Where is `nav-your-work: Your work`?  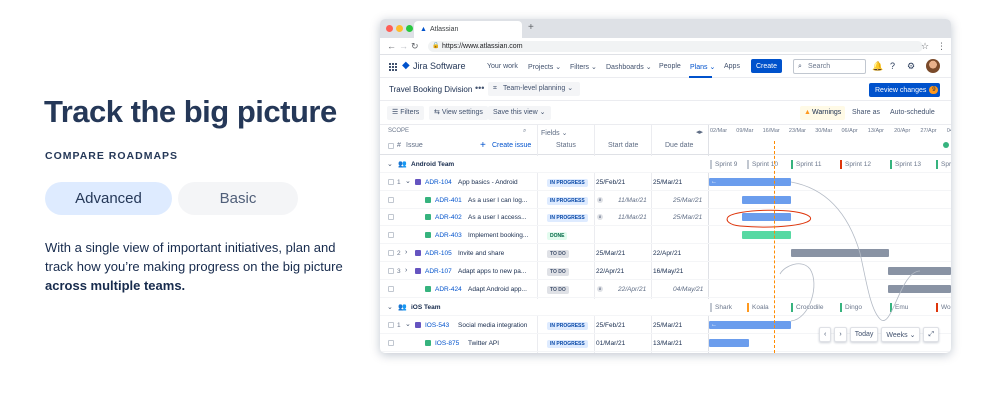
nav-your-work: Your work is located at coordinates (502, 66).